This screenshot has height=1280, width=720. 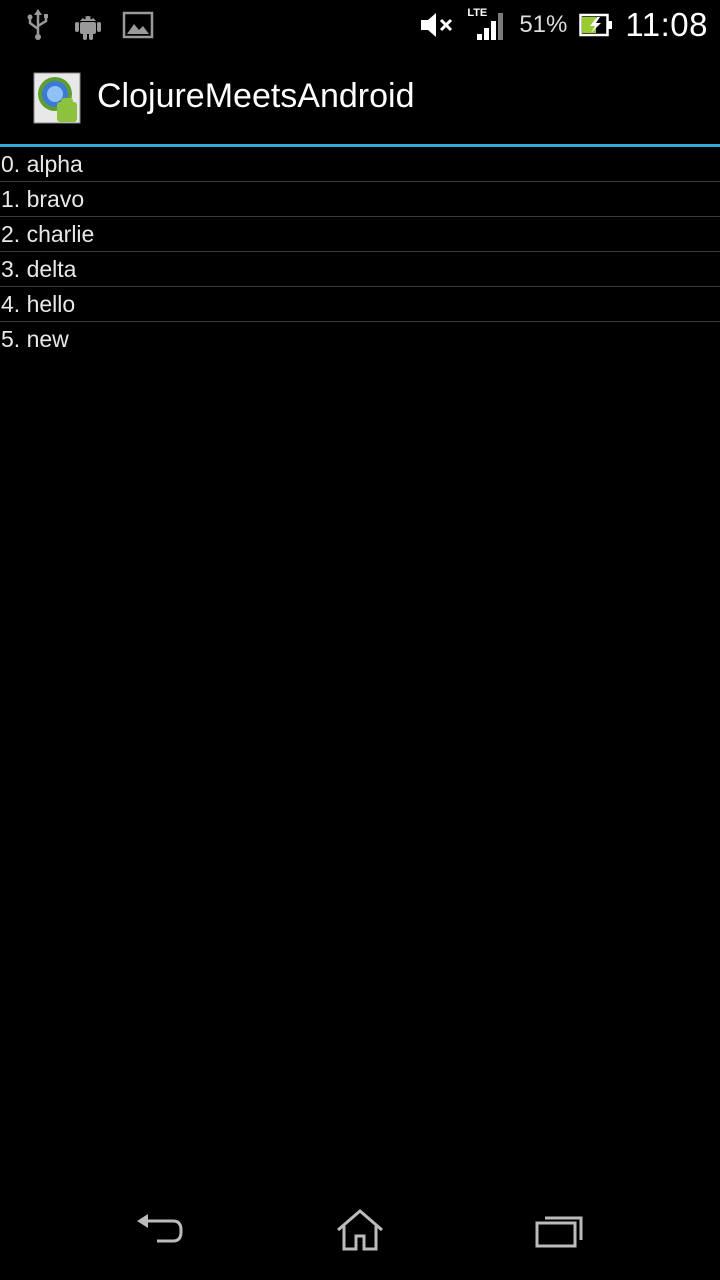 I want to click on status-bar-system: LTE 51% 11:08, so click(x=563, y=25).